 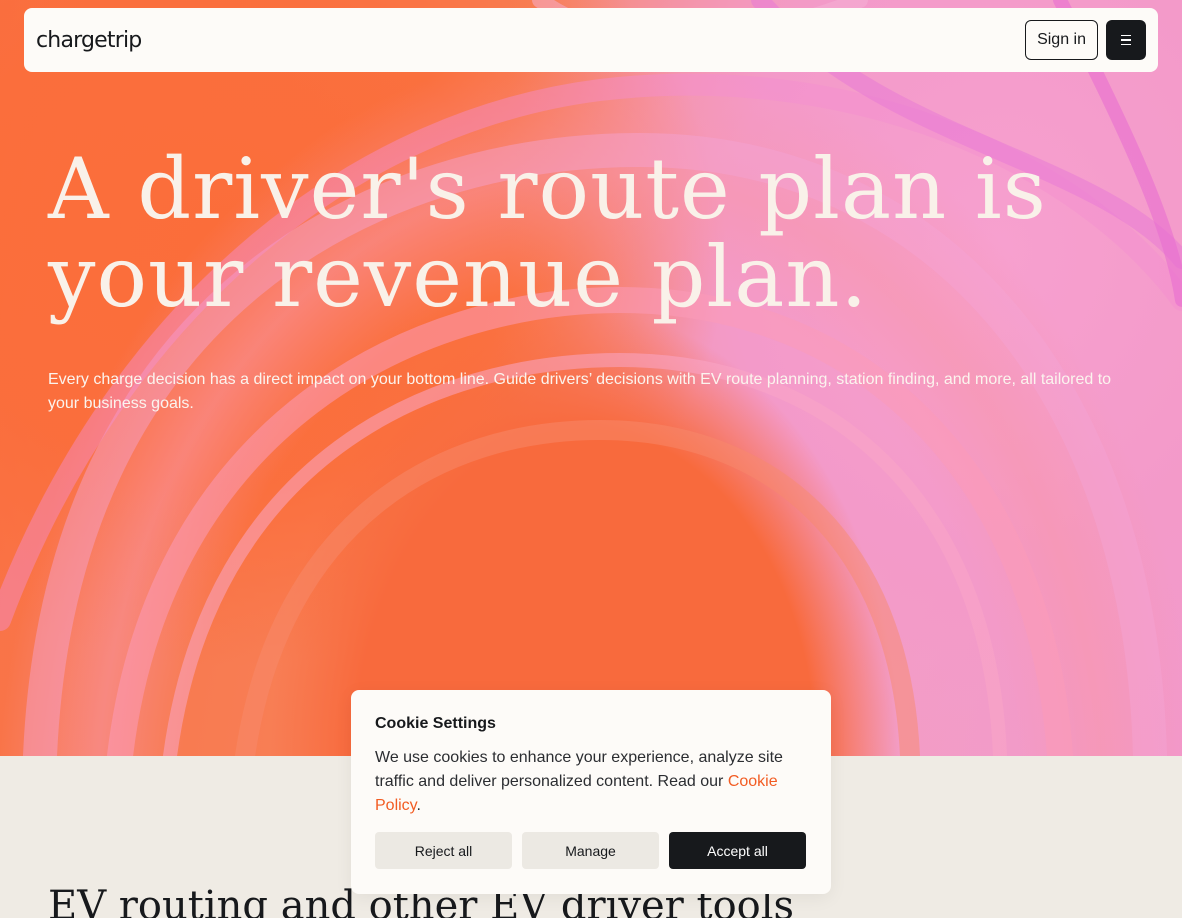 What do you see at coordinates (443, 850) in the screenshot?
I see `reject-all-button: Reject all` at bounding box center [443, 850].